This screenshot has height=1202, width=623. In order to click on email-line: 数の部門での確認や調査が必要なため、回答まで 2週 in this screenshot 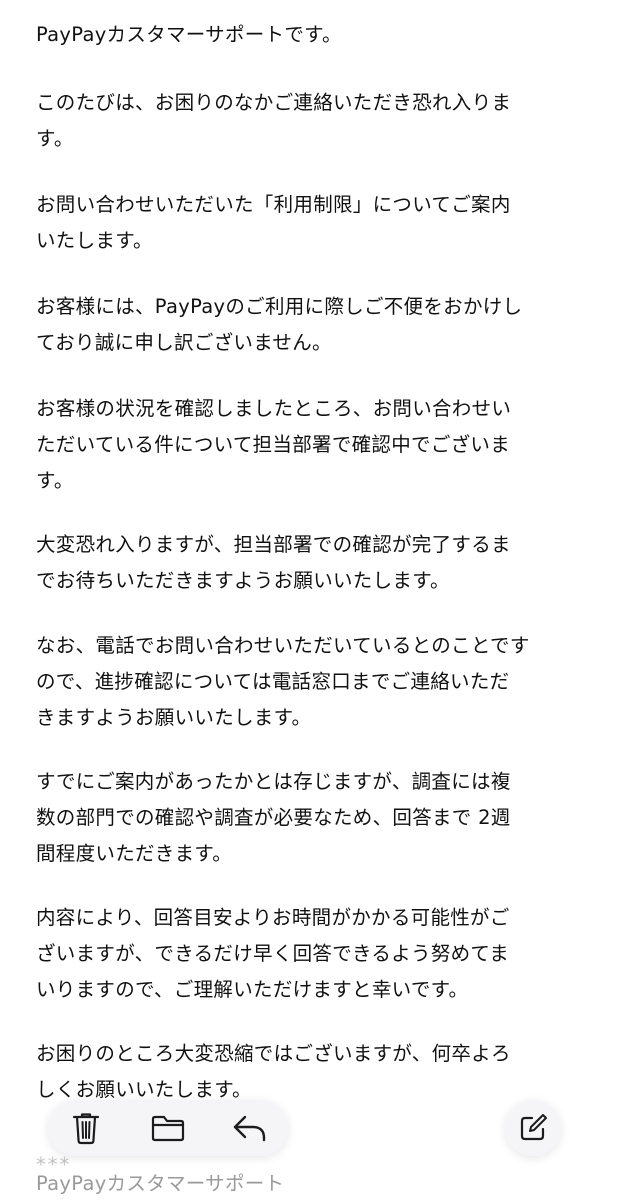, I will do `click(273, 817)`.